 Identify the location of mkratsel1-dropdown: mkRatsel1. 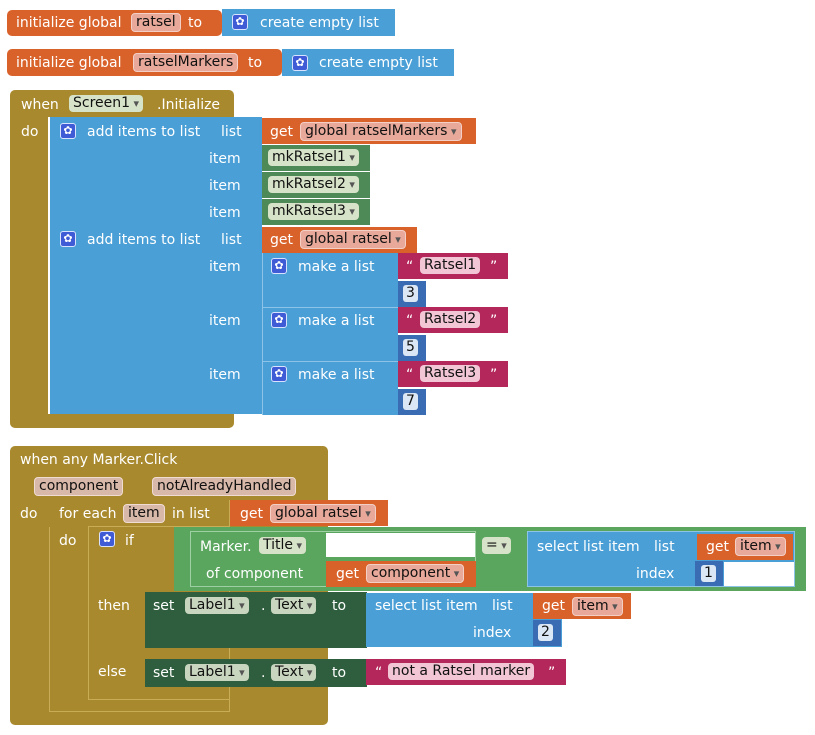
(313, 157).